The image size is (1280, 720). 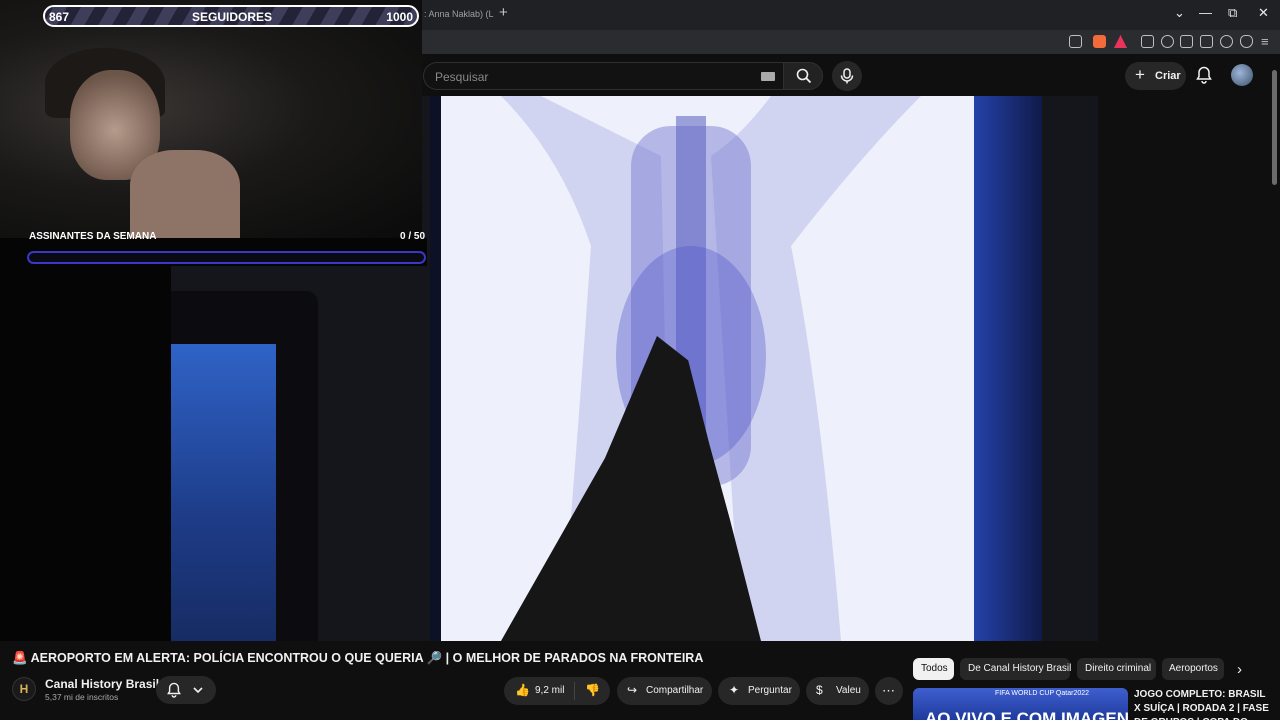 What do you see at coordinates (82, 697) in the screenshot?
I see `channel-subscriber-count: 5,37 mi de inscritos` at bounding box center [82, 697].